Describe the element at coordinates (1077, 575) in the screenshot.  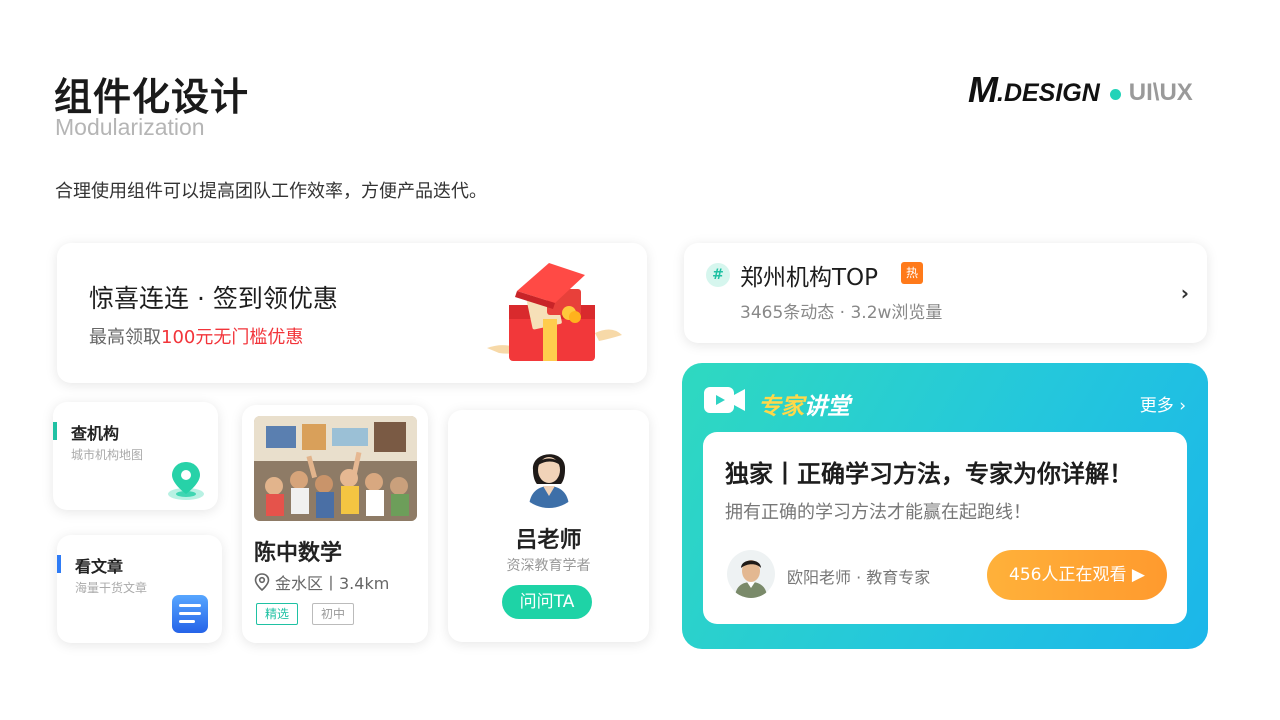
I see `watch-live-button: 456人正在观看 ▶` at that location.